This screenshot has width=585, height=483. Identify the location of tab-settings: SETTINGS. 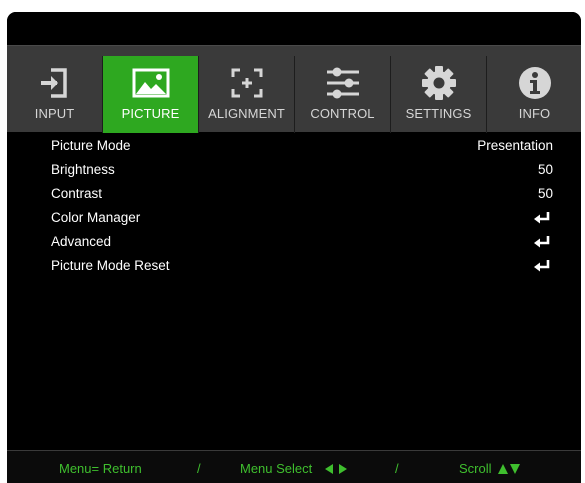
(438, 94).